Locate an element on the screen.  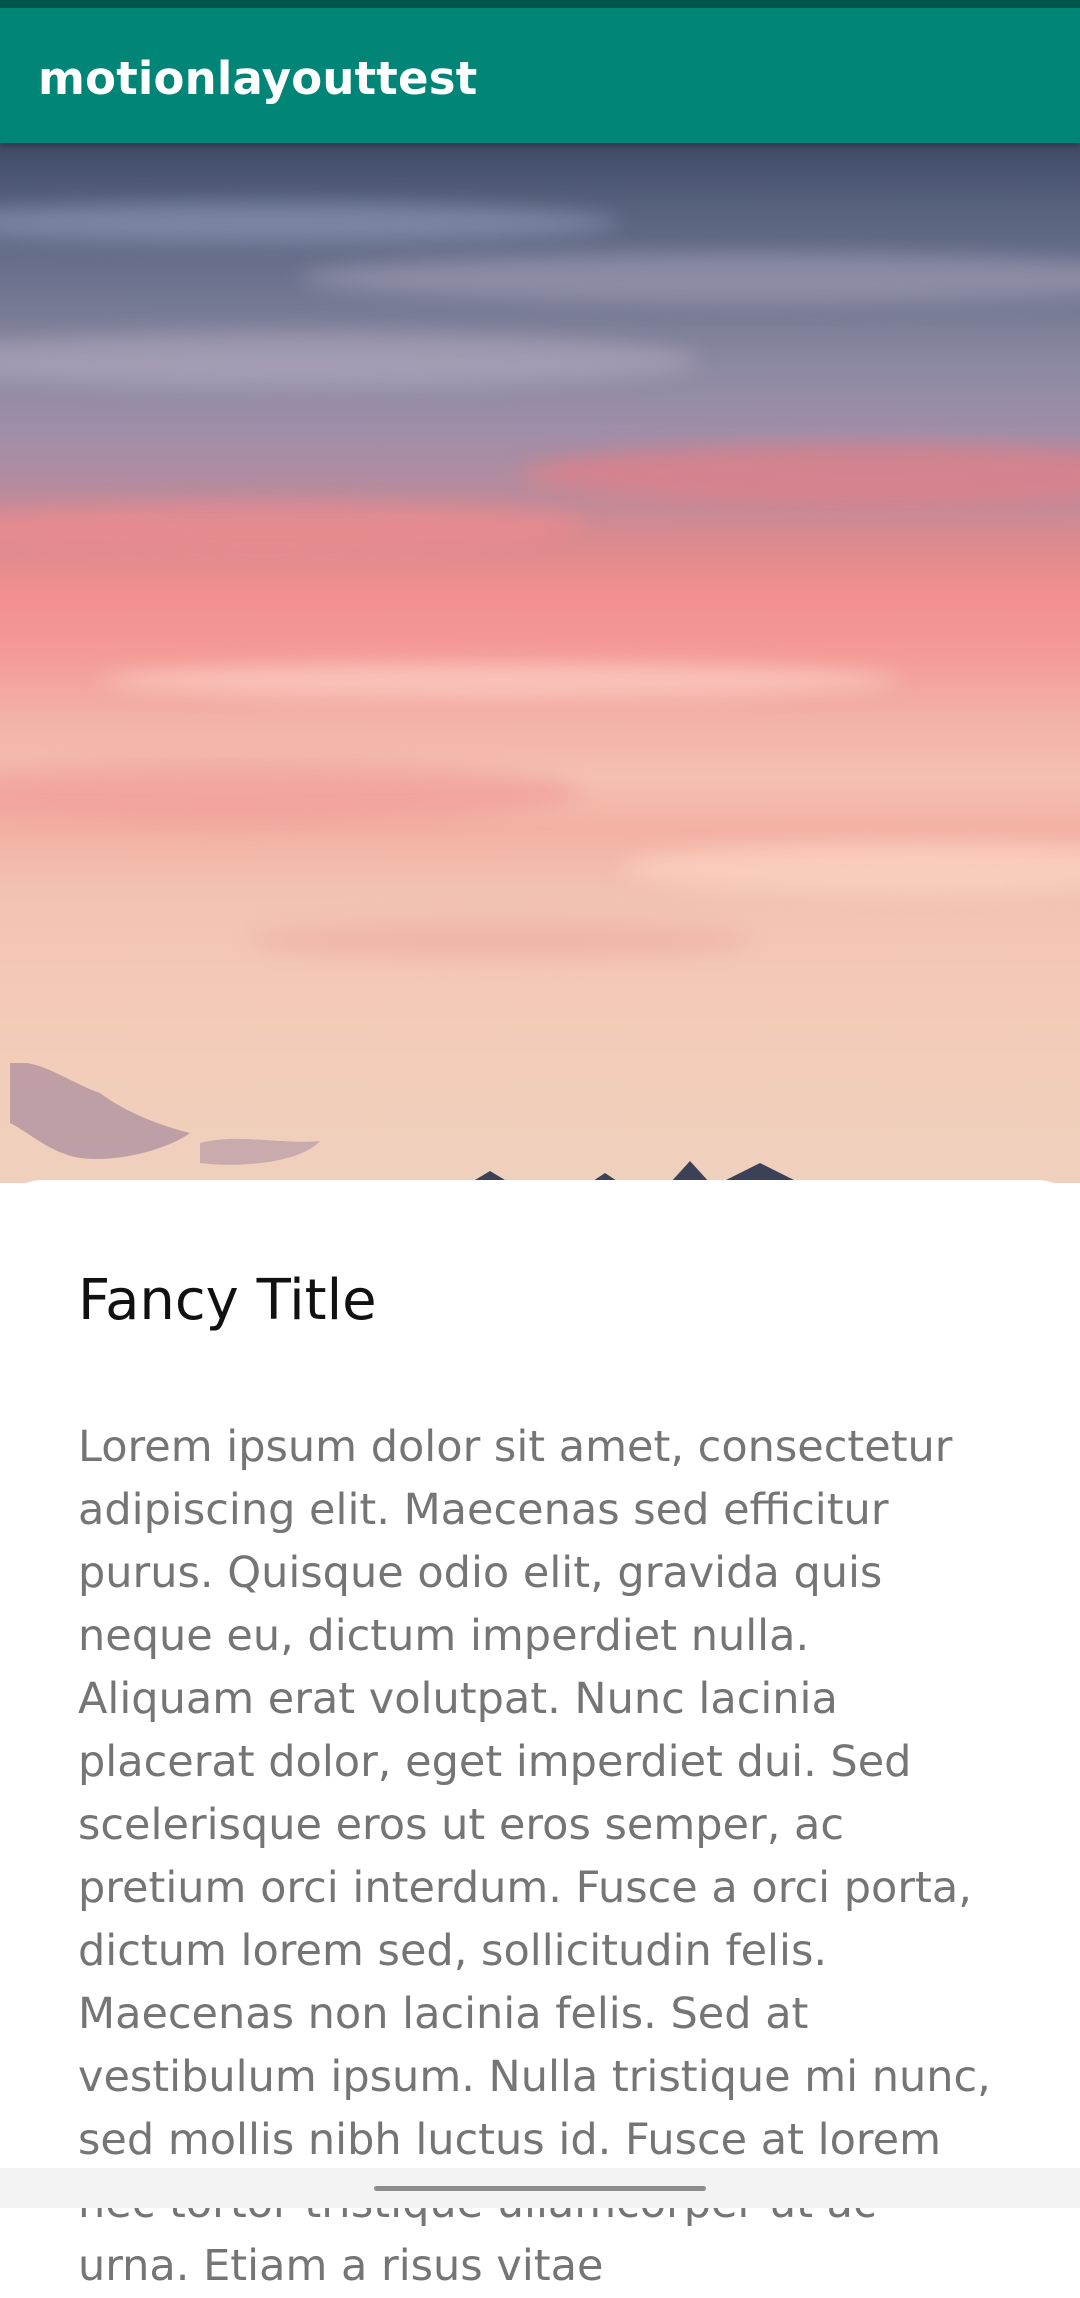
mountain-silhouette is located at coordinates (405, 1123).